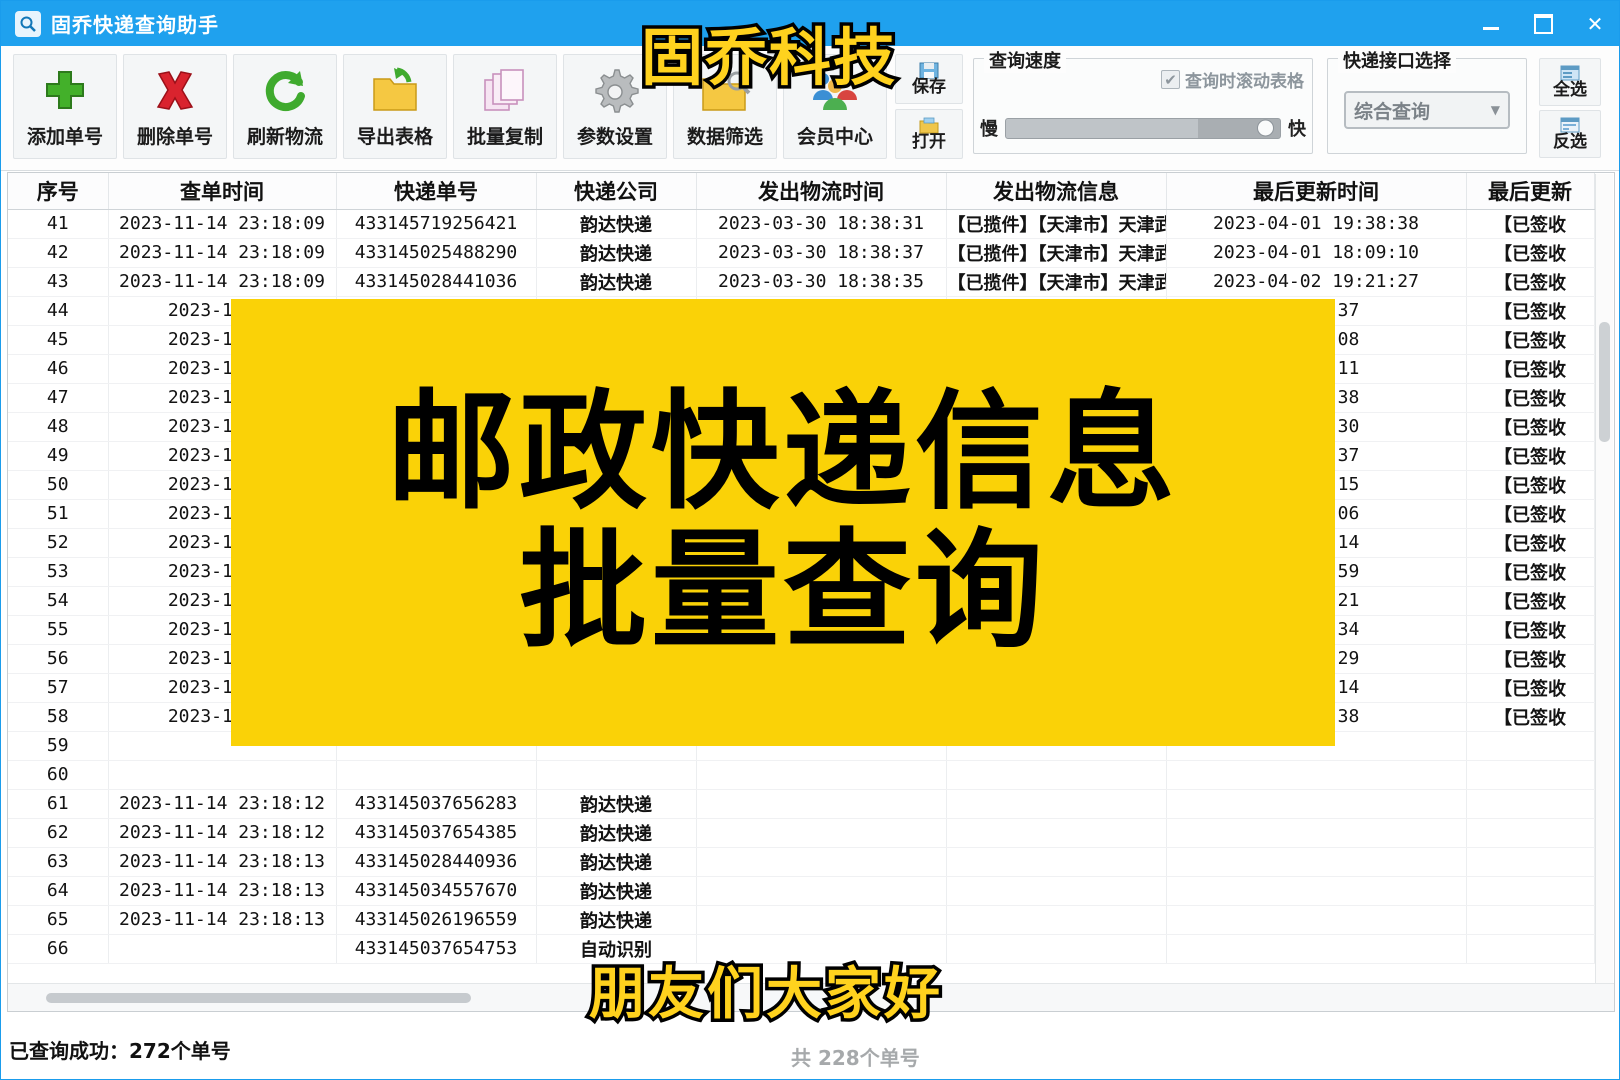  What do you see at coordinates (1316, 224) in the screenshot?
I see `table-cell: 2023-04-01 19:38:38` at bounding box center [1316, 224].